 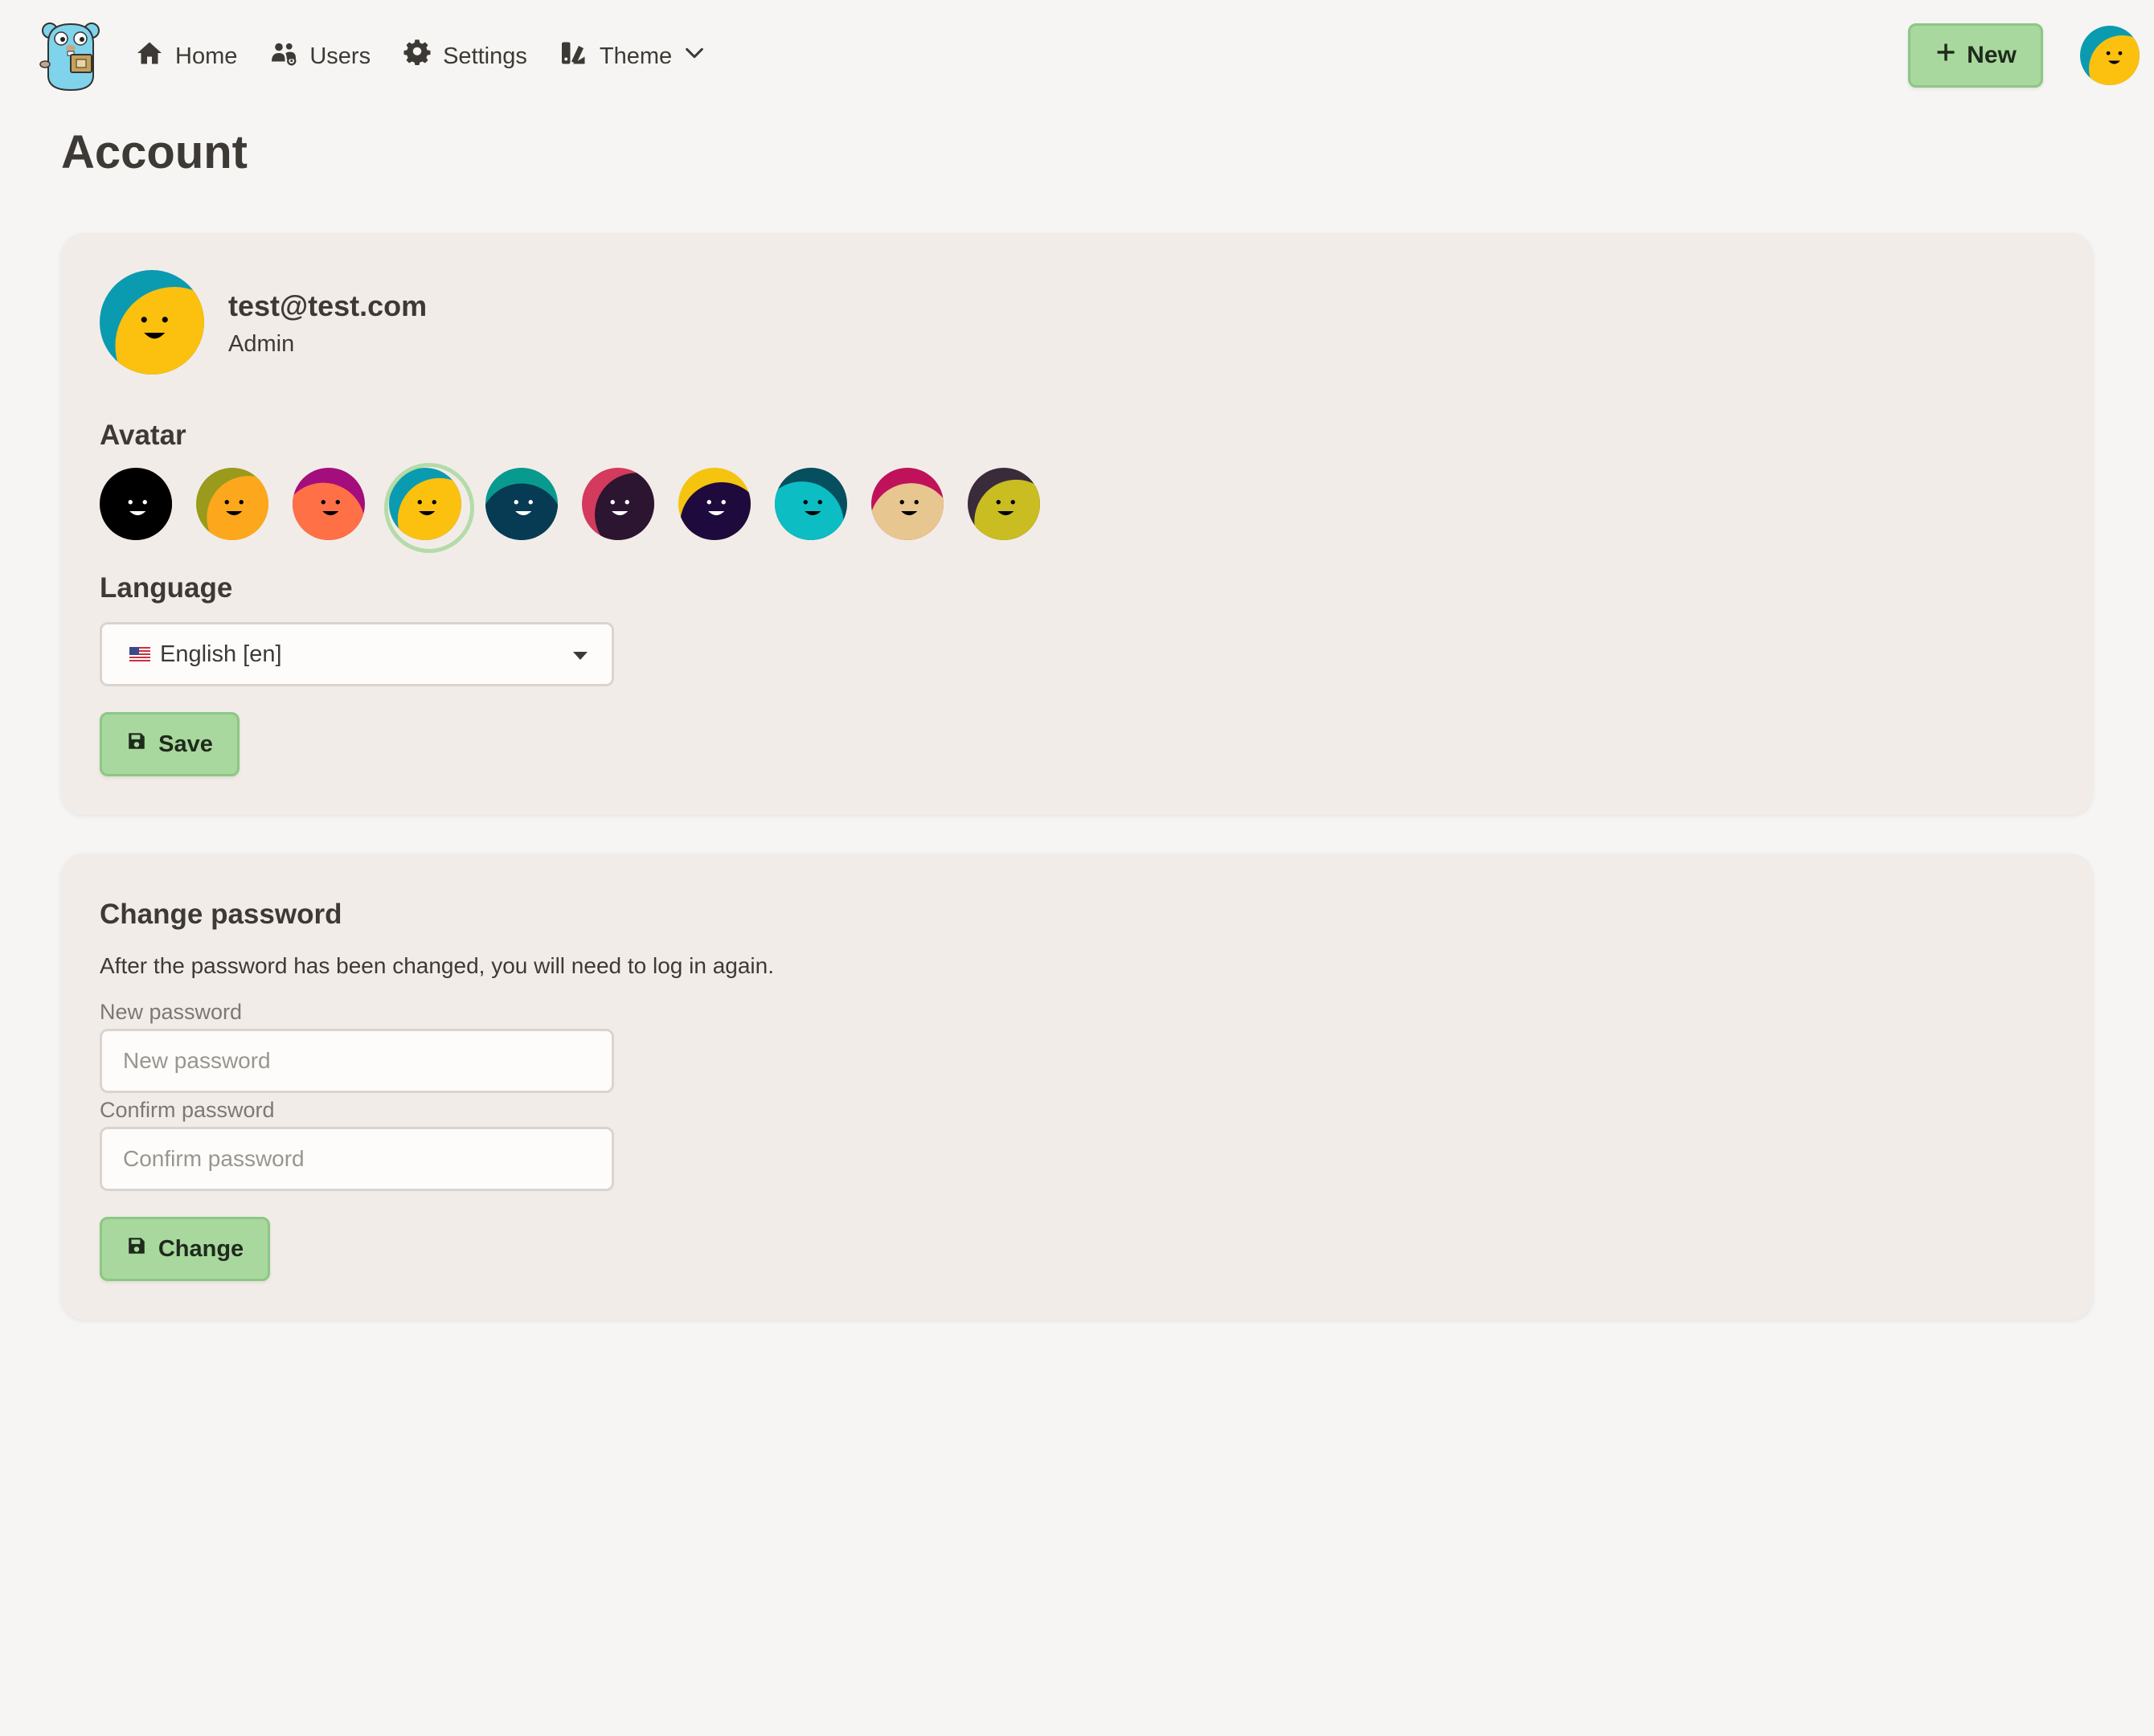 I want to click on language-section-label: Language, so click(x=166, y=588).